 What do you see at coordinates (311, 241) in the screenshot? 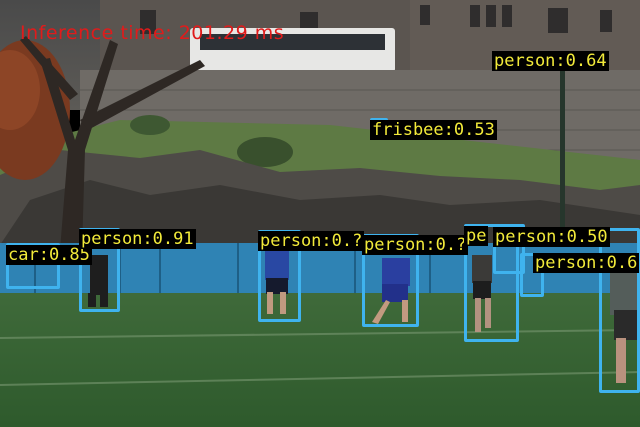
I see `detection-label-person-3: person:0.?` at bounding box center [311, 241].